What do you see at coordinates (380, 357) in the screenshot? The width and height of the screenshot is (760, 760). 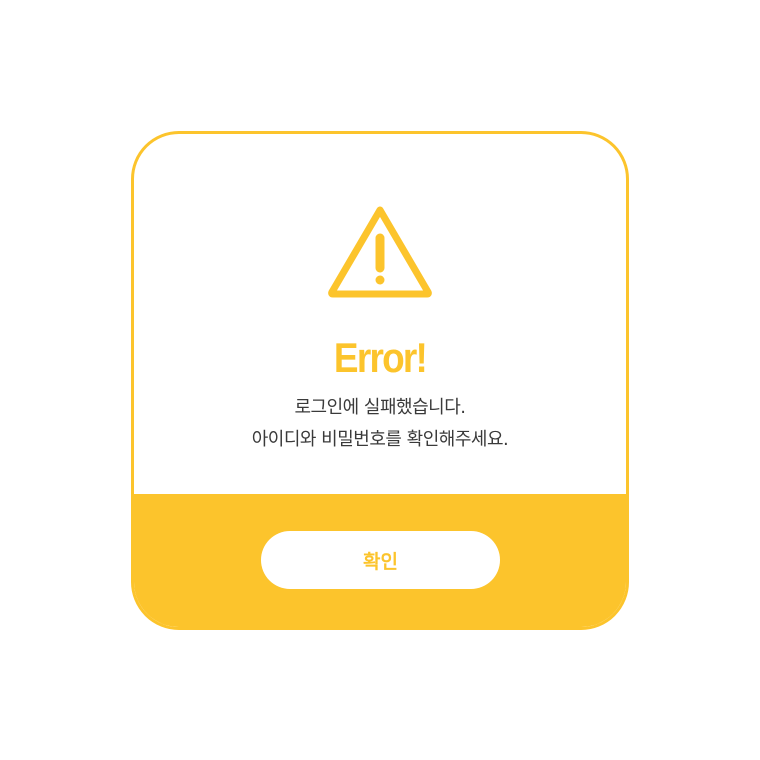 I see `dialog-title: Error!` at bounding box center [380, 357].